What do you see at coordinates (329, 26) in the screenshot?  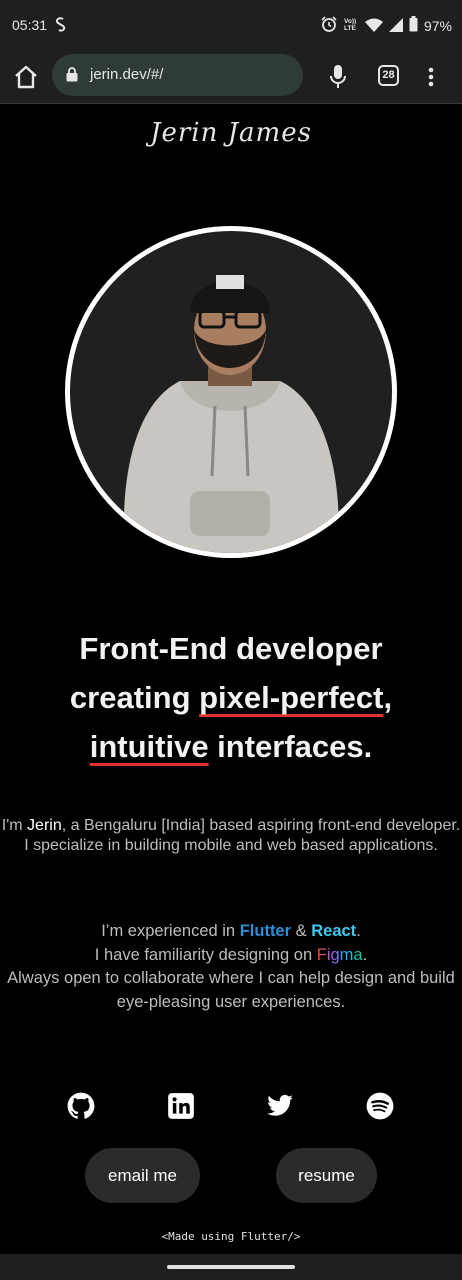 I see `alarm-icon` at bounding box center [329, 26].